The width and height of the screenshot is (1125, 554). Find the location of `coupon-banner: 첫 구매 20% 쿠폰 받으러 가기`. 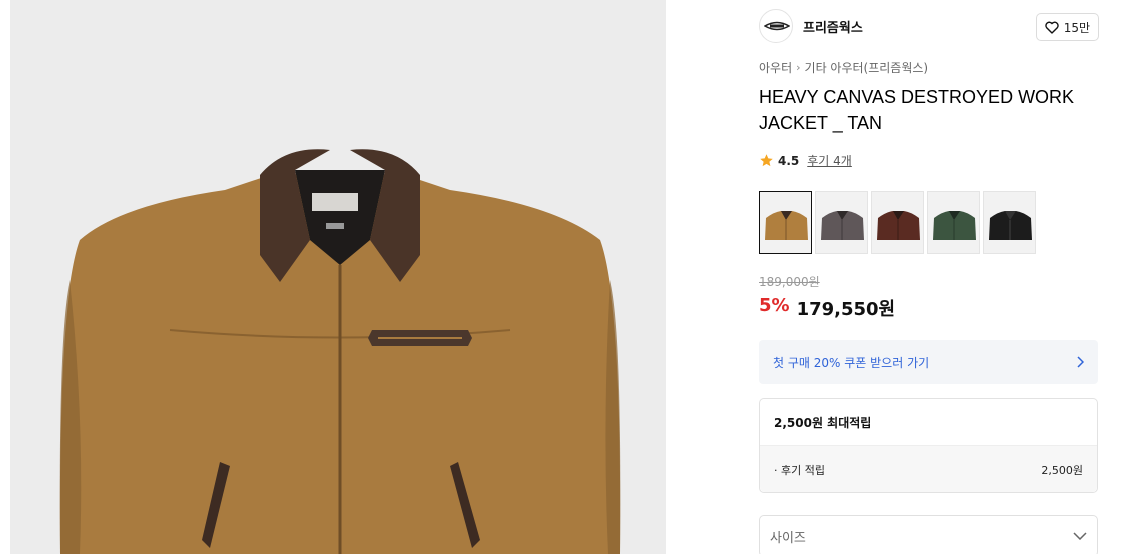

coupon-banner: 첫 구매 20% 쿠폰 받으러 가기 is located at coordinates (928, 362).